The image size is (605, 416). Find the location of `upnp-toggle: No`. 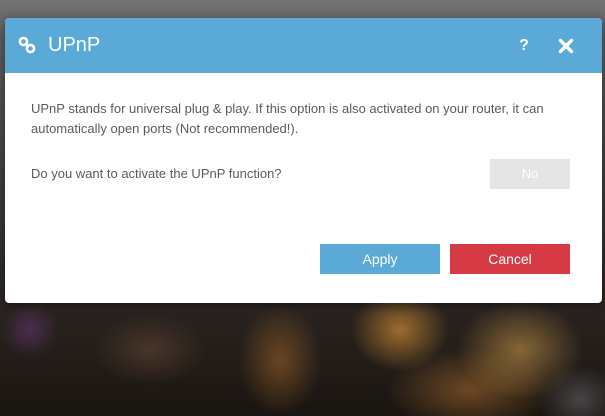

upnp-toggle: No is located at coordinates (530, 174).